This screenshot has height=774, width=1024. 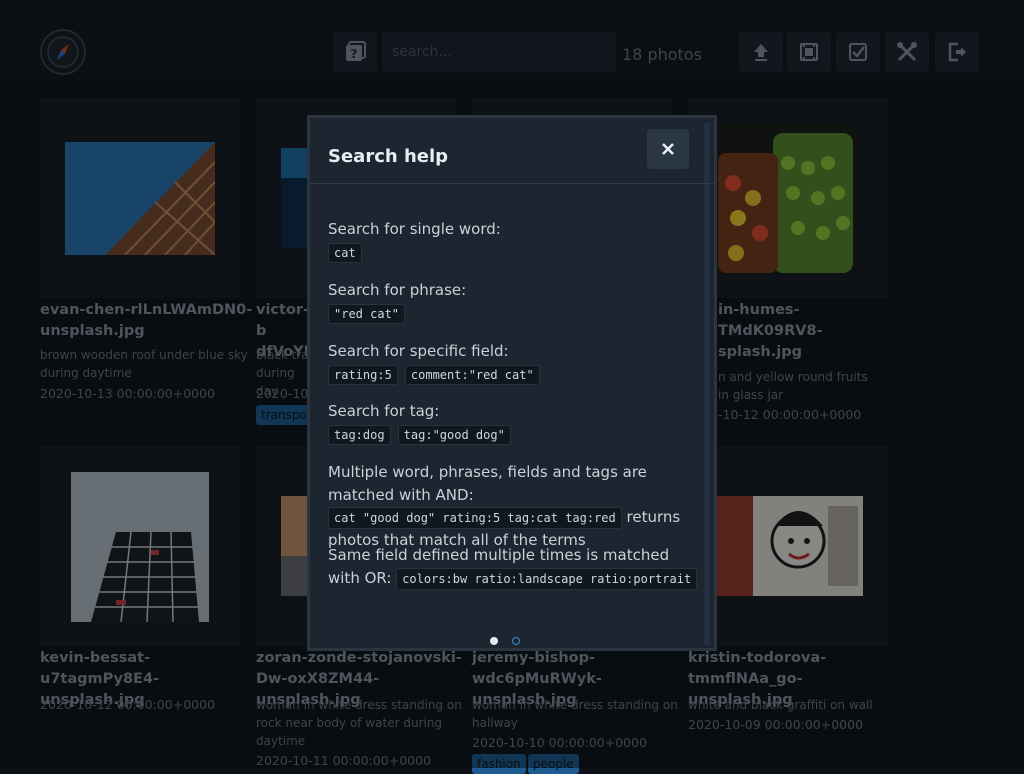 I want to click on code-example: rating:5, so click(x=363, y=375).